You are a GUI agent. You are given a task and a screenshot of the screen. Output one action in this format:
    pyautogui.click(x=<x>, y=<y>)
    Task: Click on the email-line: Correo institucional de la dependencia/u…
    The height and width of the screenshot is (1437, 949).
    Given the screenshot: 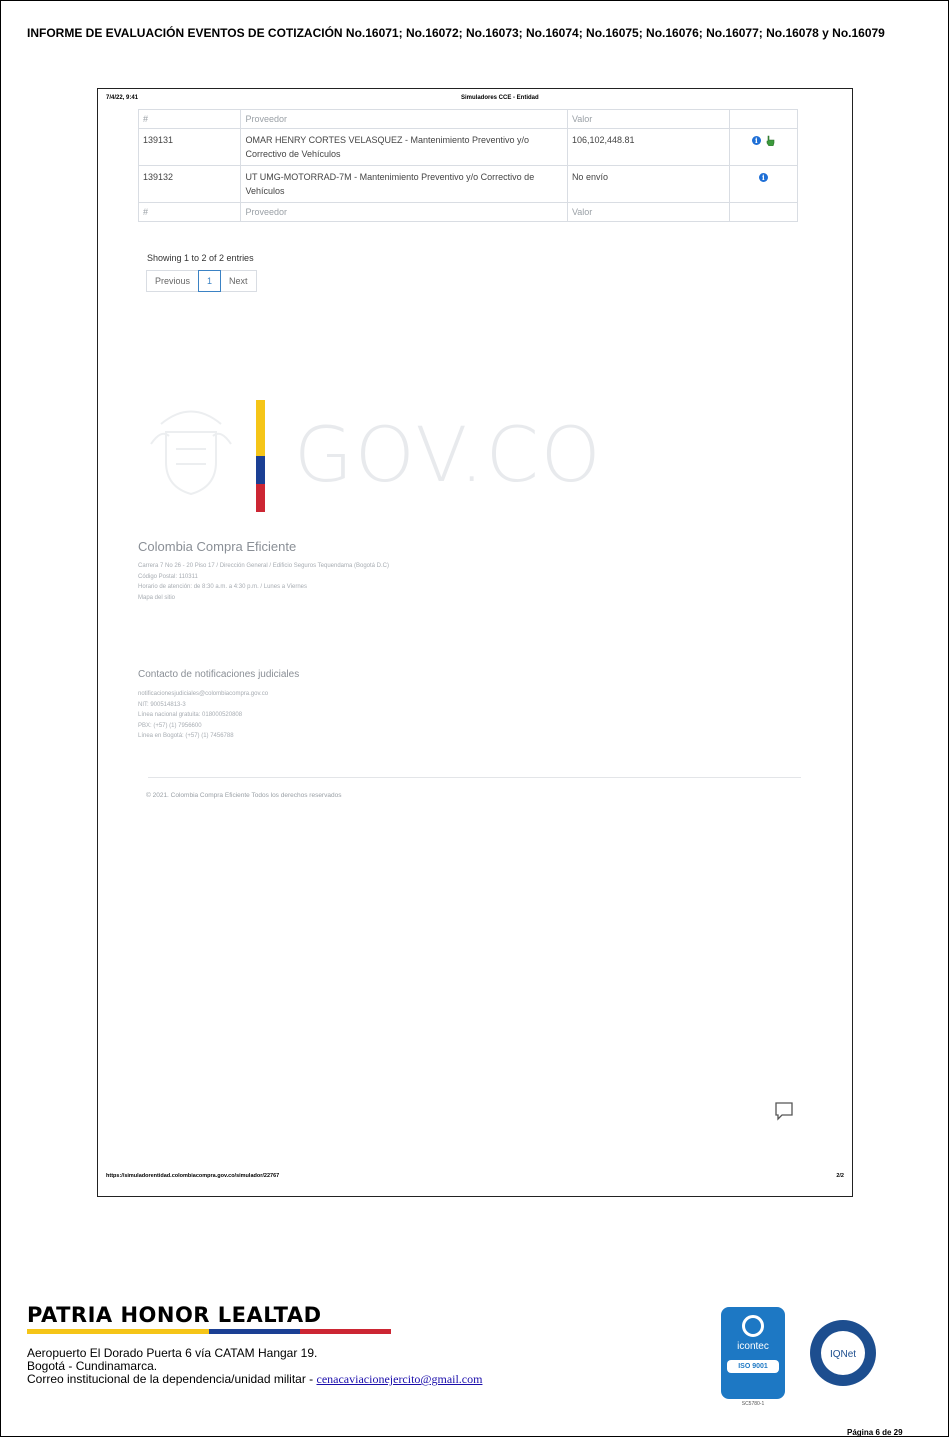 What is the action you would take?
    pyautogui.click(x=254, y=1379)
    